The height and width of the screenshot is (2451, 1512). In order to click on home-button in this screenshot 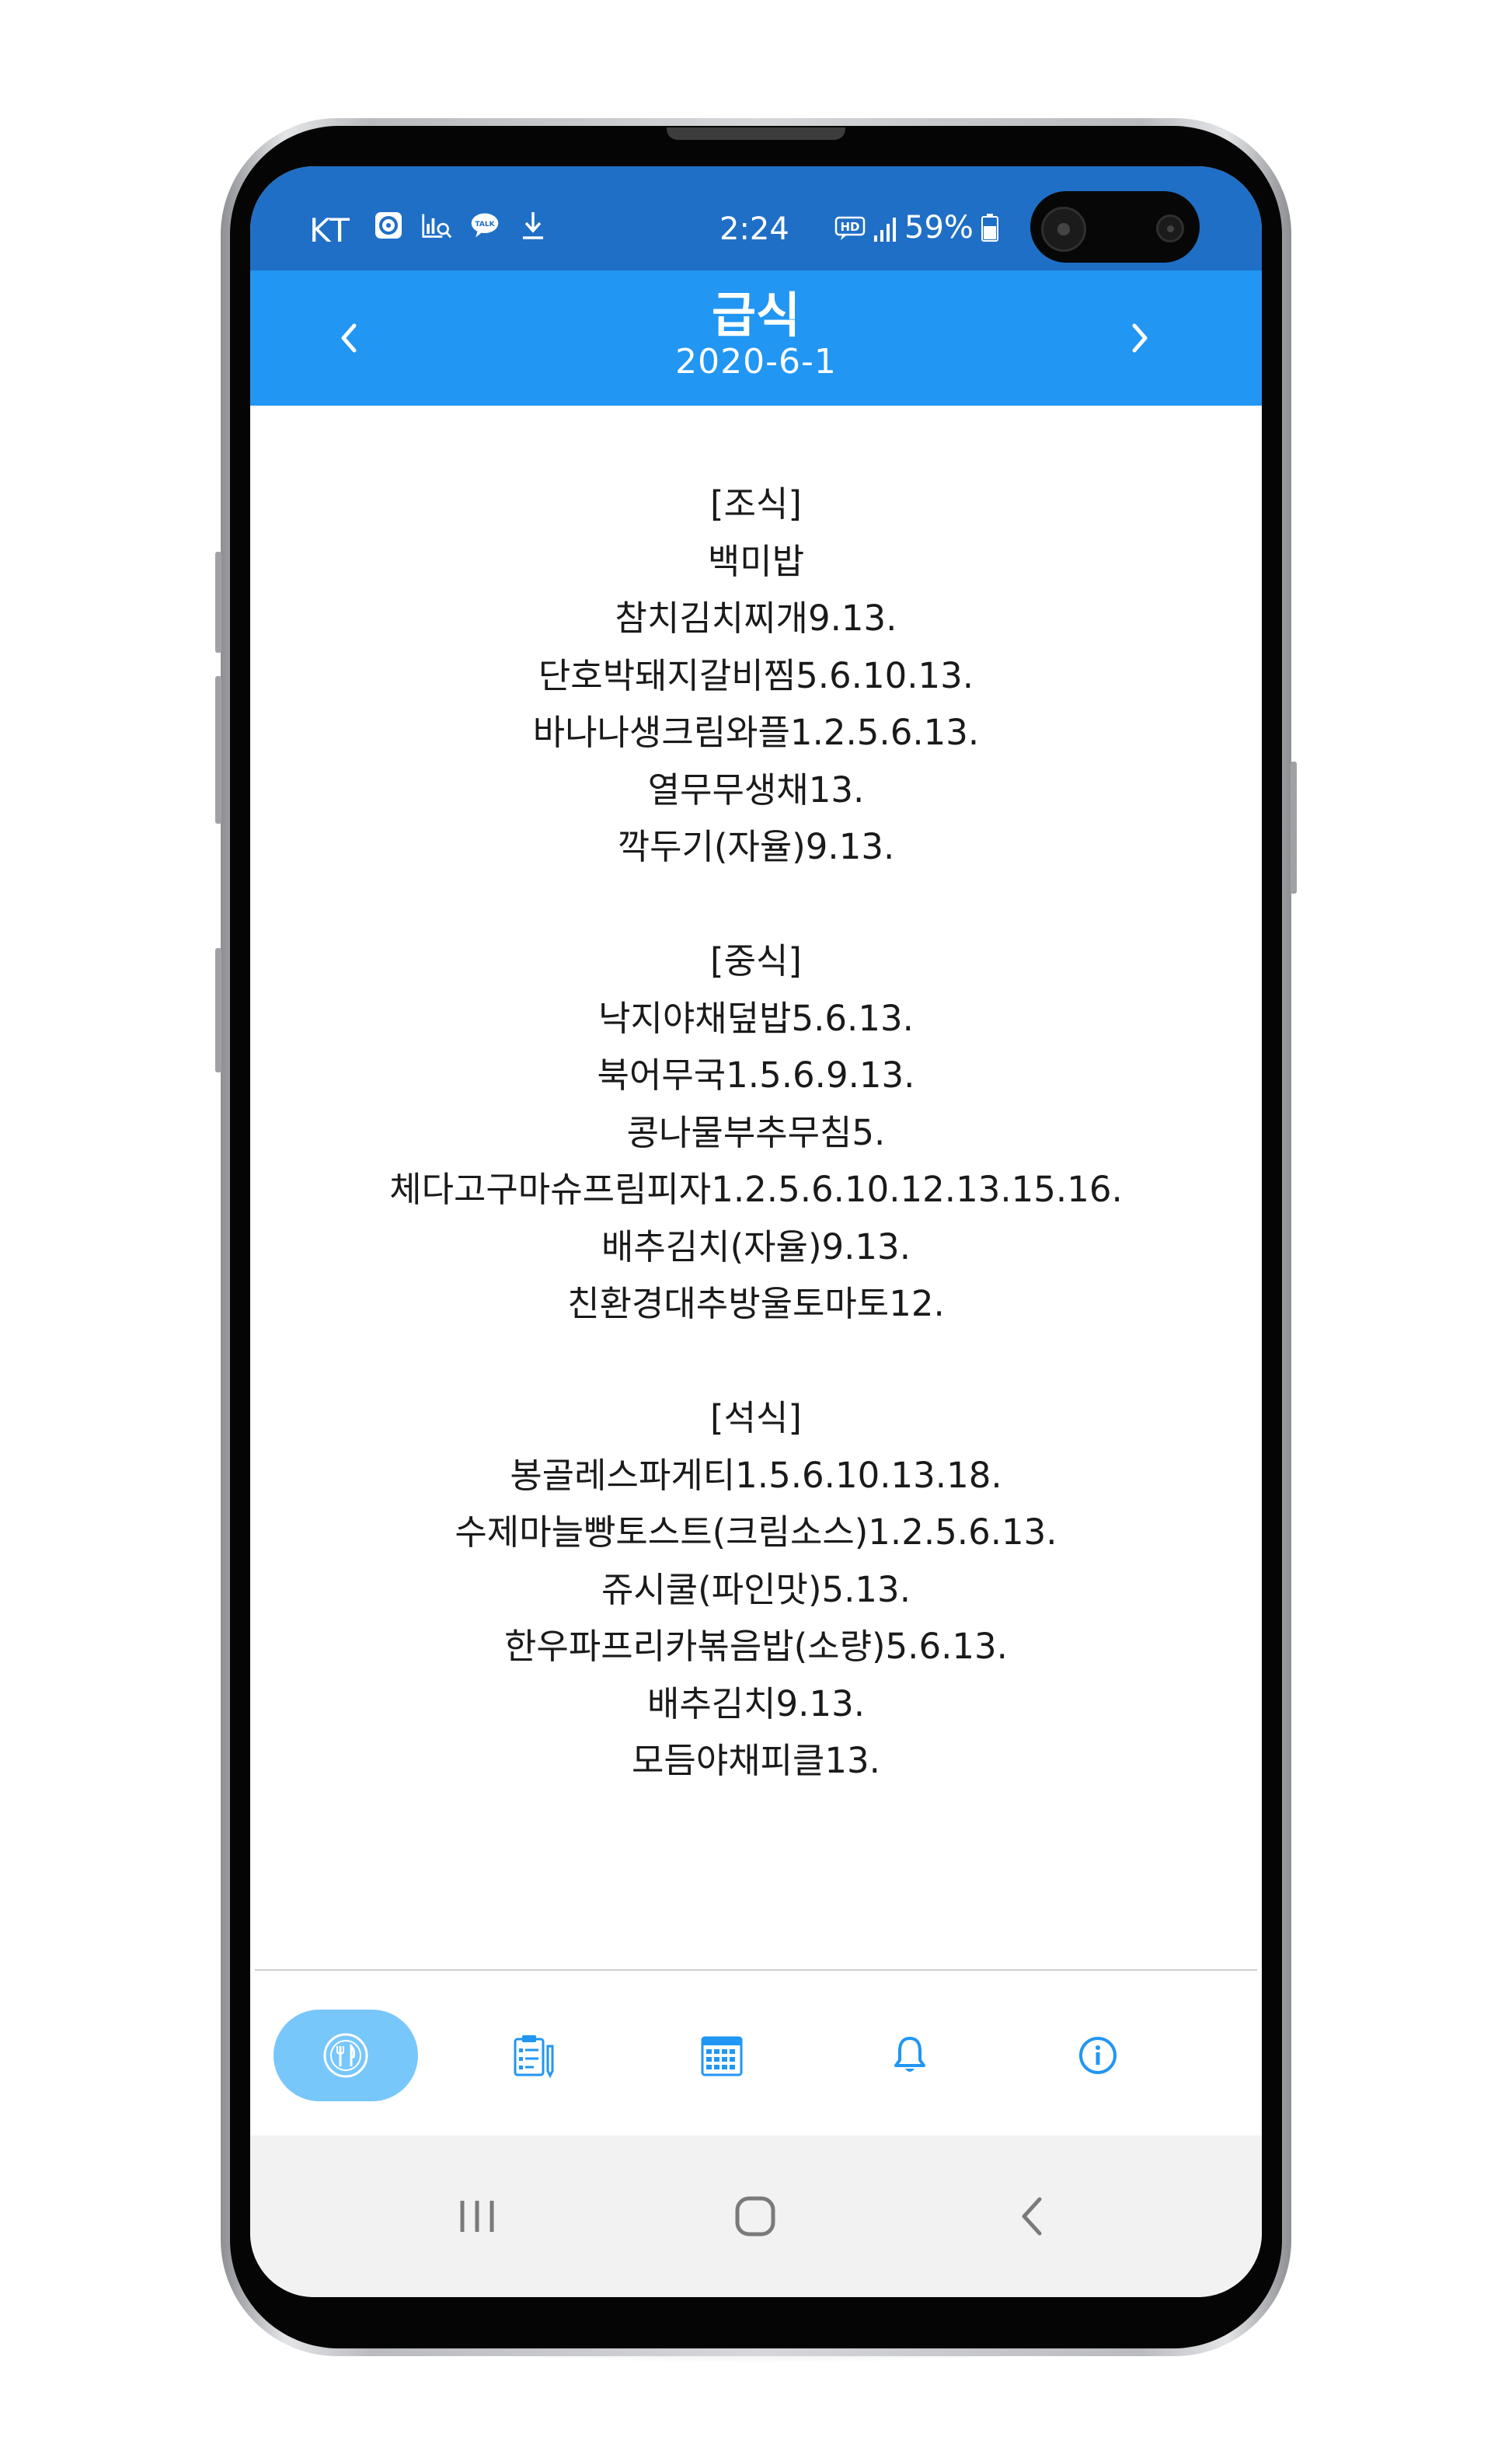, I will do `click(755, 2216)`.